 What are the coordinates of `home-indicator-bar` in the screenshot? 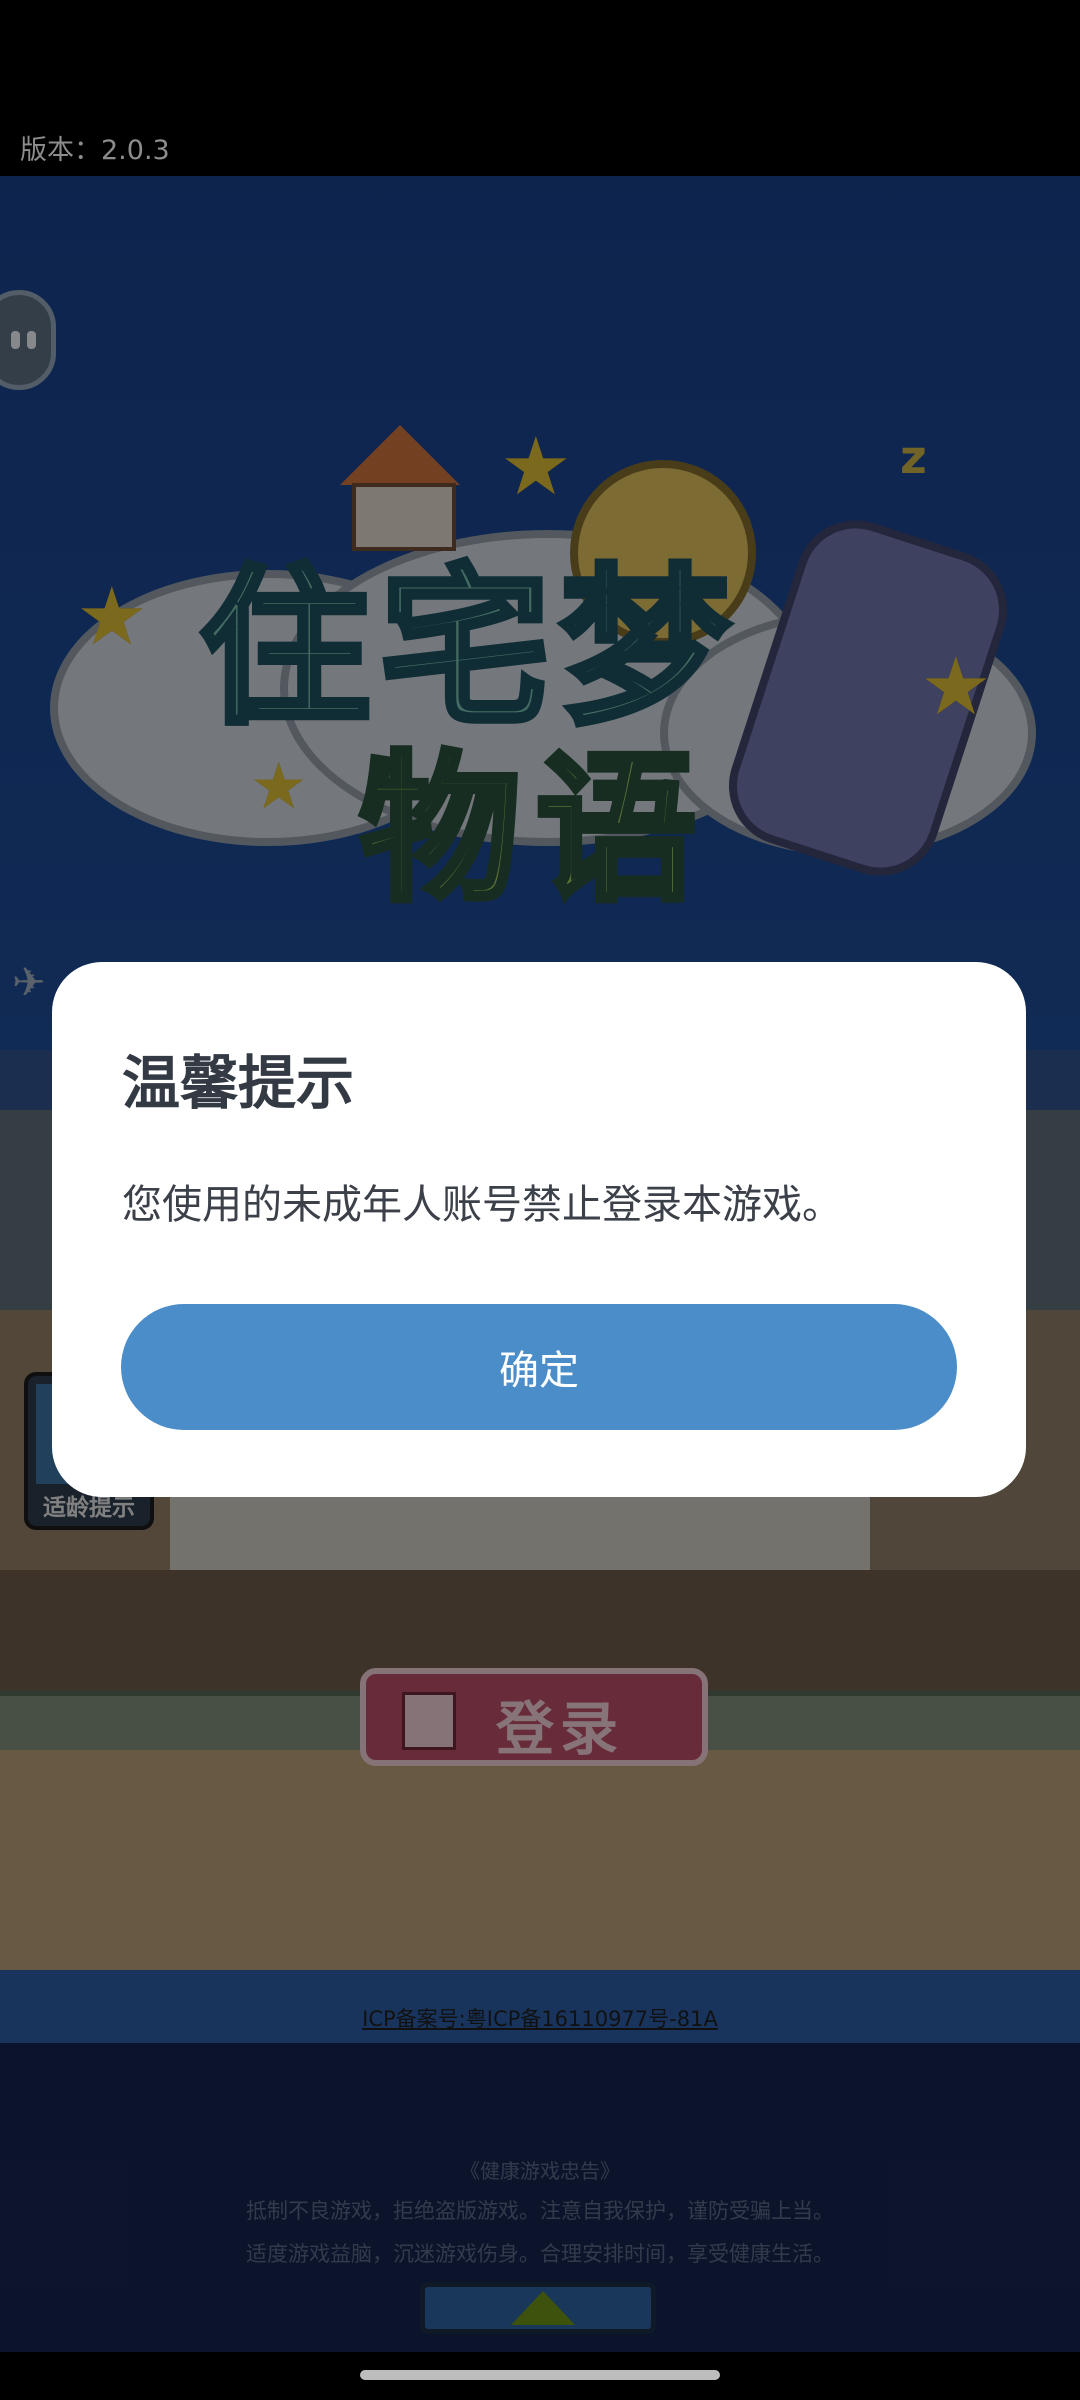 It's located at (540, 2375).